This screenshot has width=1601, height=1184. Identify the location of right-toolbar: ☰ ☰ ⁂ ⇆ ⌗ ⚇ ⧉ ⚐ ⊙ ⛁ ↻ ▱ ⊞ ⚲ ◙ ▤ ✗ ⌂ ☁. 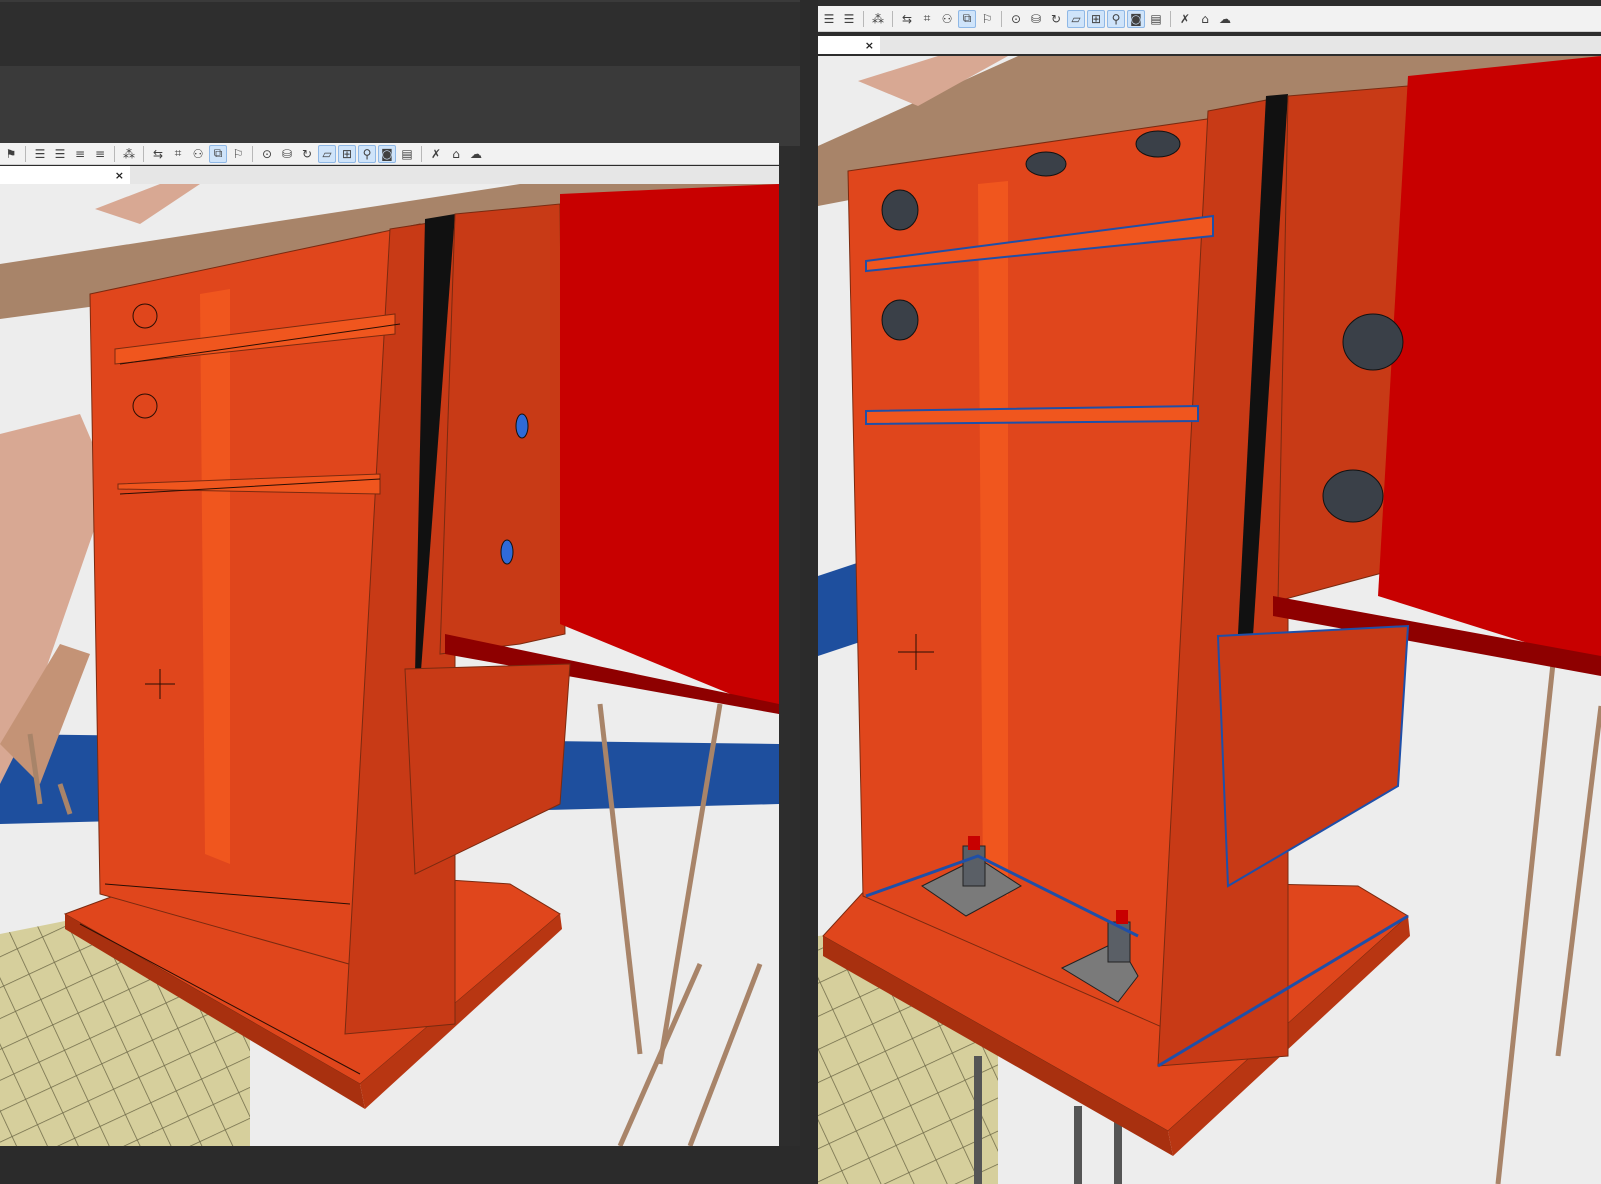
(1209, 19).